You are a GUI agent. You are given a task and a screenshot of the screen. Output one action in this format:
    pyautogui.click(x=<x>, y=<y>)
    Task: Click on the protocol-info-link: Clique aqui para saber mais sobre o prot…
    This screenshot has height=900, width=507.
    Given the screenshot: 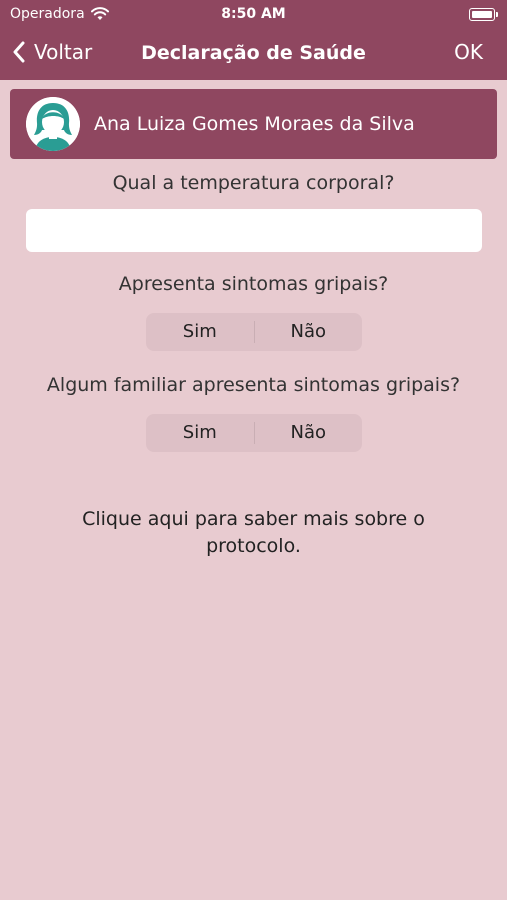 What is the action you would take?
    pyautogui.click(x=253, y=533)
    